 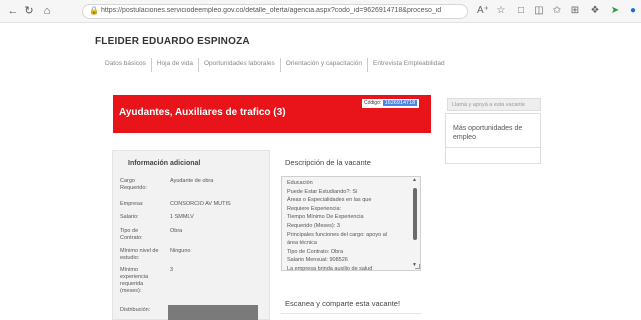 I want to click on tab-hoja-de-vida: Hoja de vida, so click(x=175, y=65).